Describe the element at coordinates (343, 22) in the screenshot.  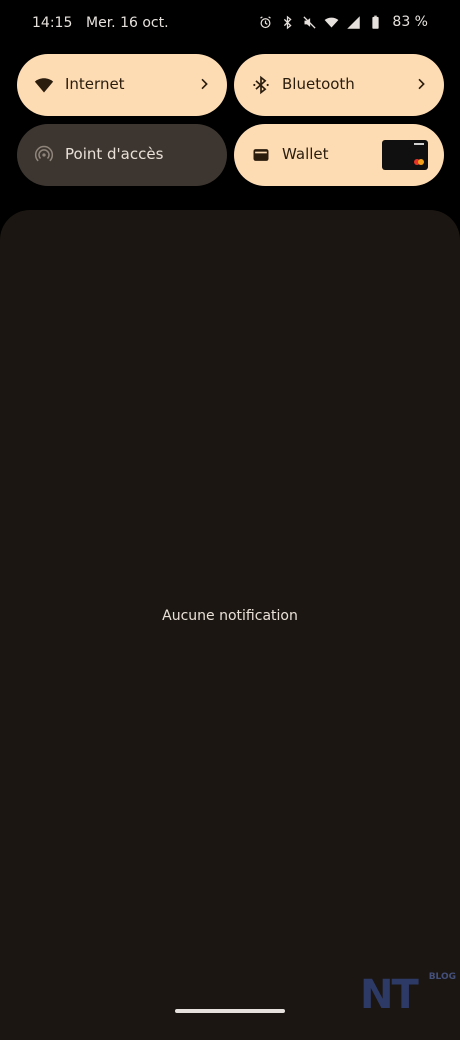
I see `status-icons: 83 %` at that location.